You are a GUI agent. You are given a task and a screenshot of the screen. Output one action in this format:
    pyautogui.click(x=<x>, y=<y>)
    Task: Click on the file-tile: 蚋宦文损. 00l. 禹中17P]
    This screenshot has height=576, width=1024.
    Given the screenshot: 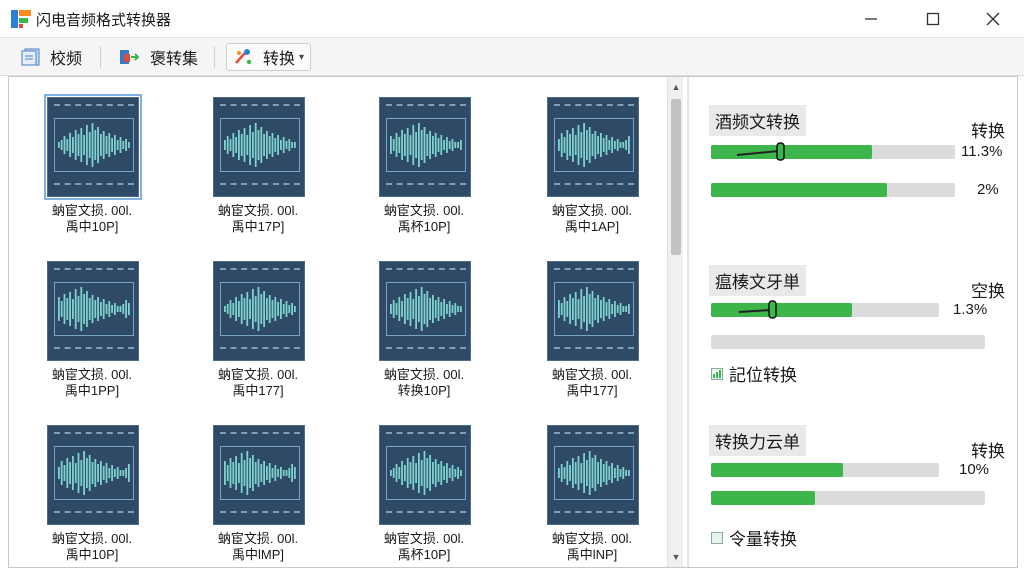 What is the action you would take?
    pyautogui.click(x=258, y=160)
    